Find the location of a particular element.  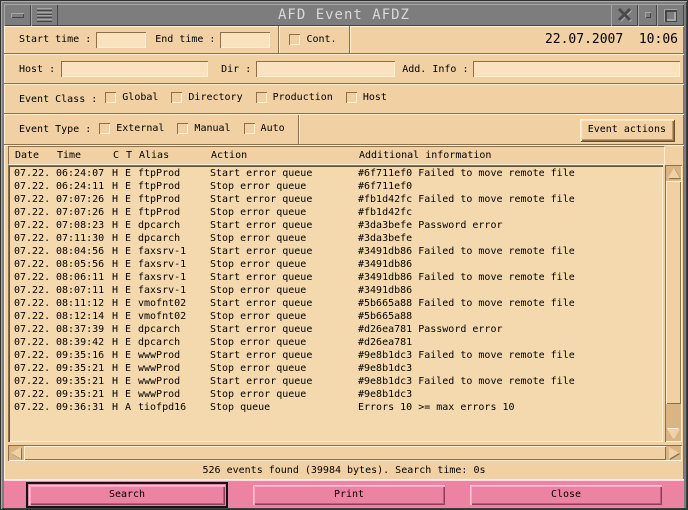

event-class-options: Global Directory Production Host is located at coordinates (252, 99).